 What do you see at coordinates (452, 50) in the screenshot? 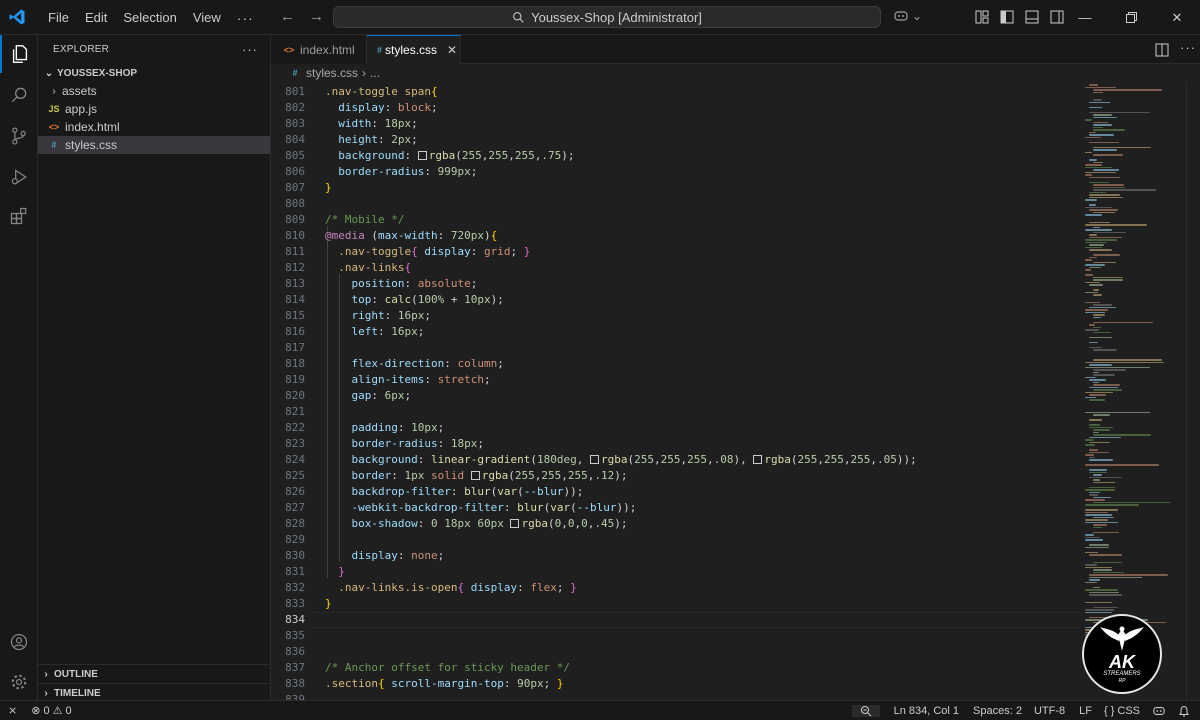
I see `close-tab-icon: ✕` at bounding box center [452, 50].